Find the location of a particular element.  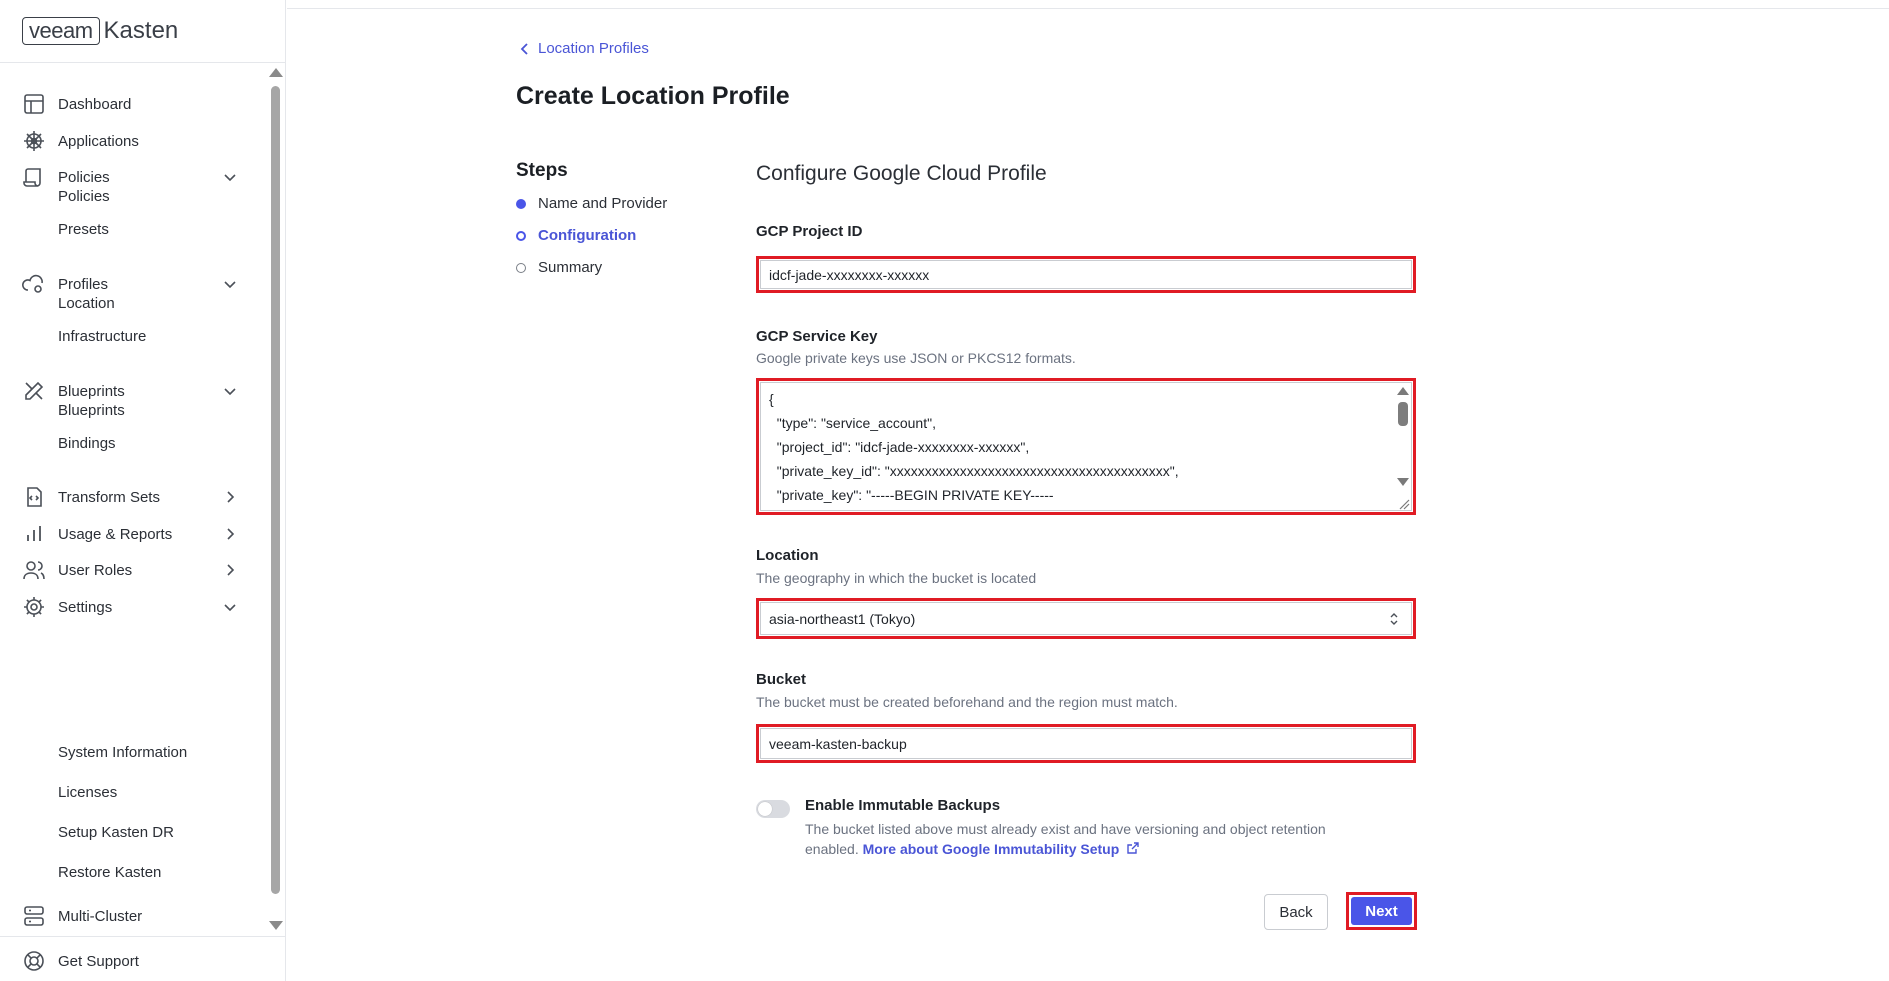

immutable-backups-toggle is located at coordinates (773, 809).